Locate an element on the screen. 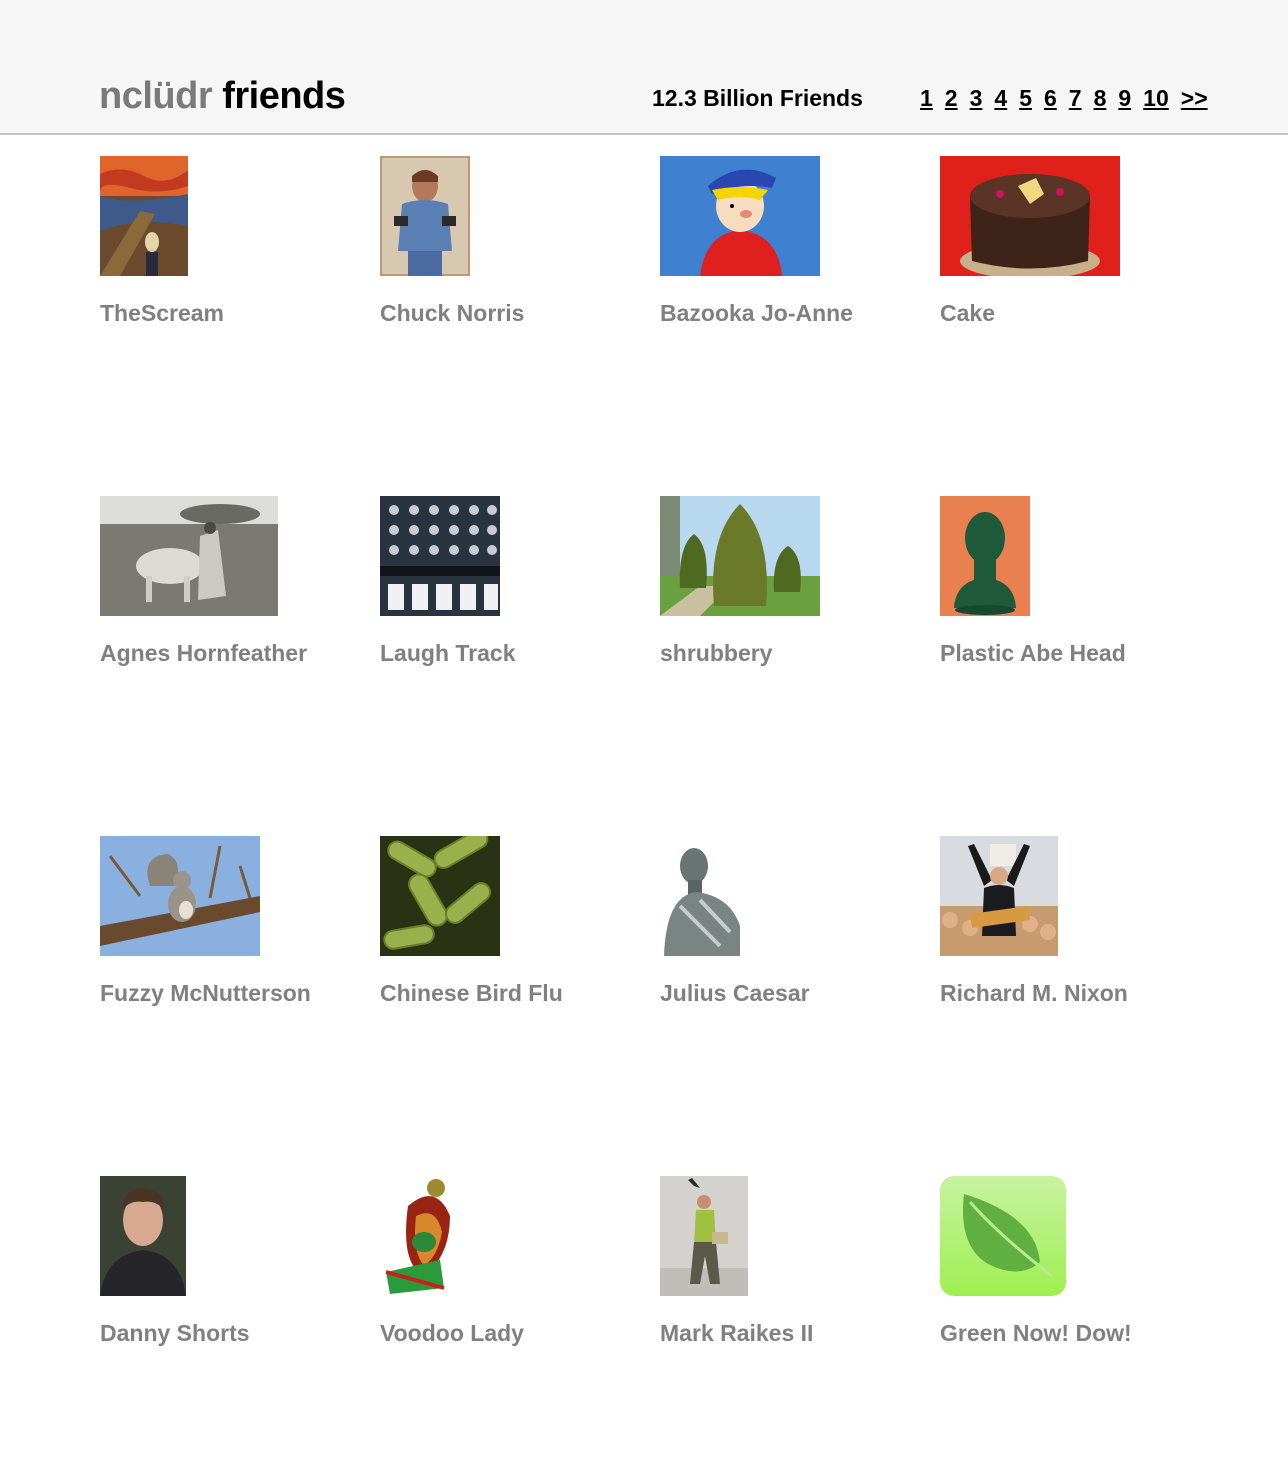  friend-name: Bazooka Jo-Anne is located at coordinates (756, 313).